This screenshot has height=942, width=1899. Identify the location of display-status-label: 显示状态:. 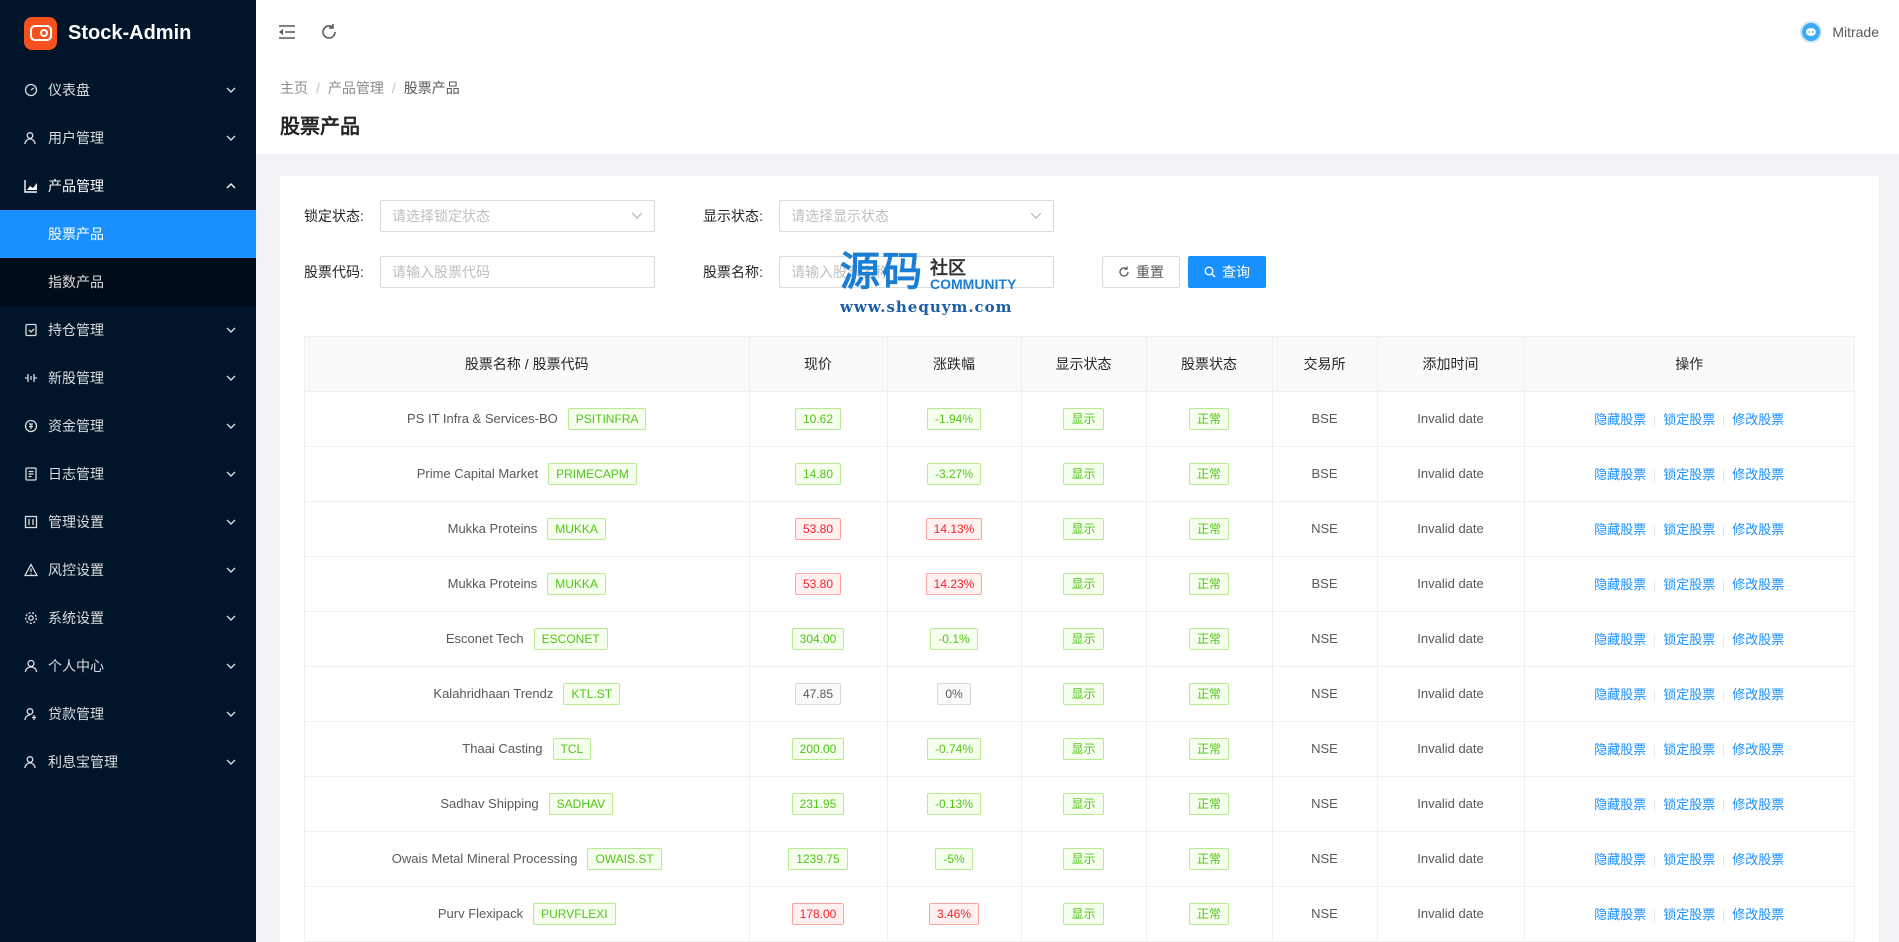
(733, 216).